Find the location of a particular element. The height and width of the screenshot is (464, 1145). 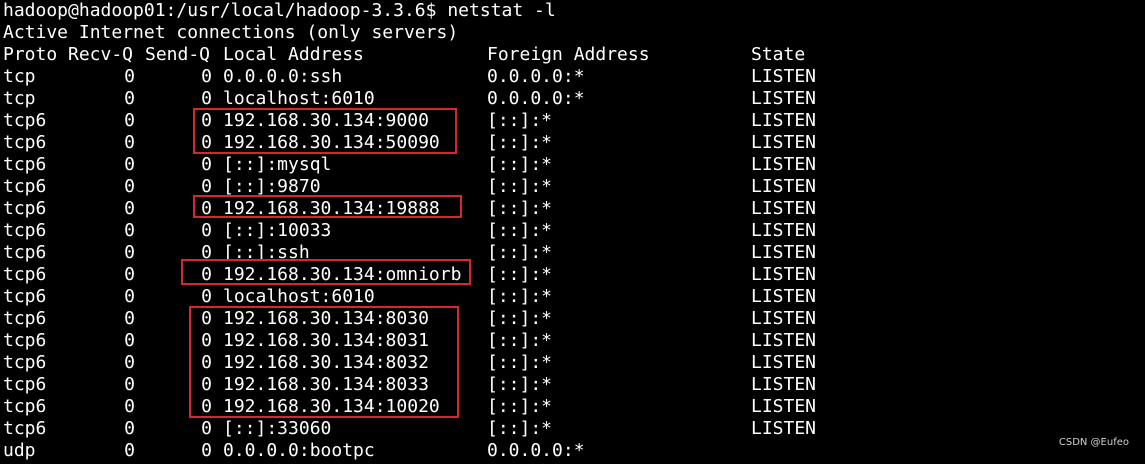

table-row: tcp6 0 0 192.168.30.134:10020 [::]:* LISTEN is located at coordinates (573, 407).